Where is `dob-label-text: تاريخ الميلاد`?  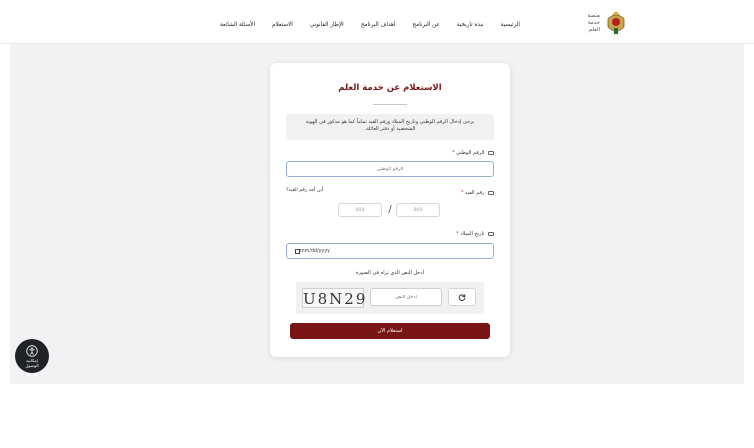 dob-label-text: تاريخ الميلاد is located at coordinates (472, 234).